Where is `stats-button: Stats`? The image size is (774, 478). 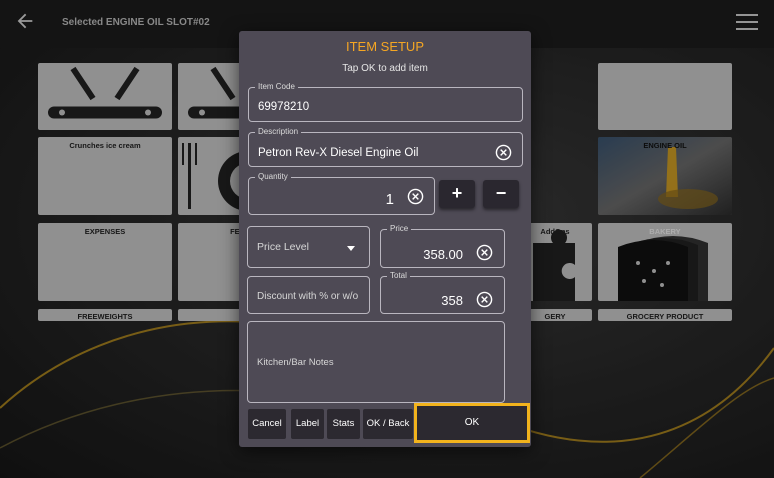
stats-button: Stats is located at coordinates (343, 424).